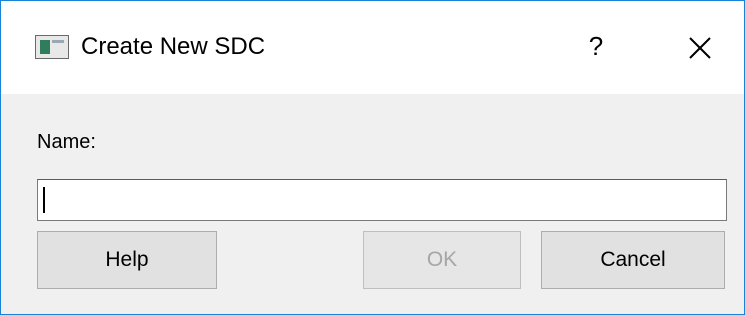 This screenshot has height=315, width=745. Describe the element at coordinates (633, 260) in the screenshot. I see `cancel-button: Cancel` at that location.